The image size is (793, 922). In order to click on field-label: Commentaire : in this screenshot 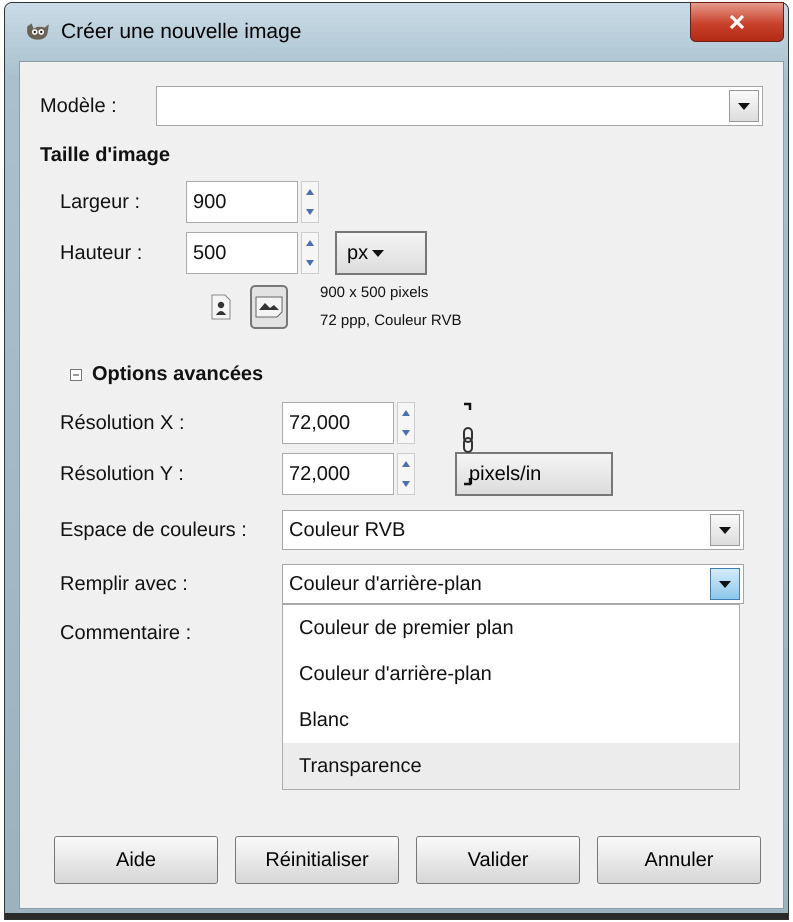, I will do `click(126, 633)`.